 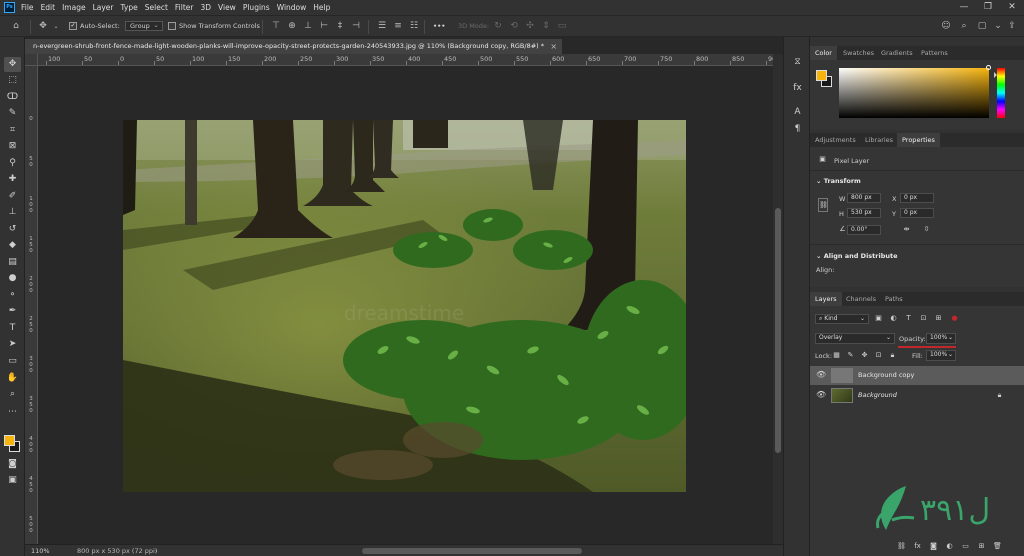 I want to click on lock-artboard-icon: ⊡, so click(x=878, y=355).